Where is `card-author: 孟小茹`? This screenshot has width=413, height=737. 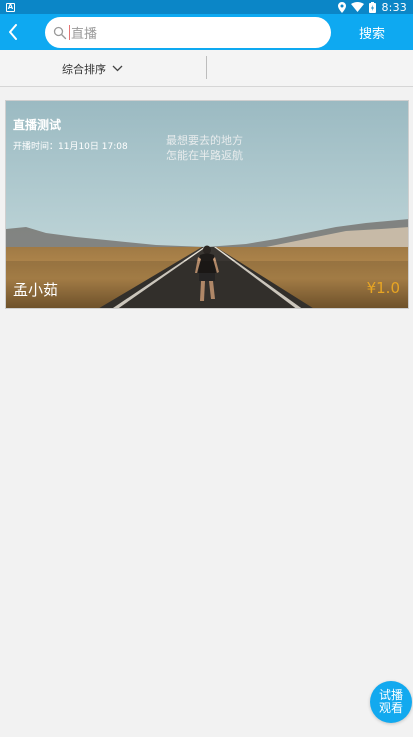 card-author: 孟小茹 is located at coordinates (36, 290).